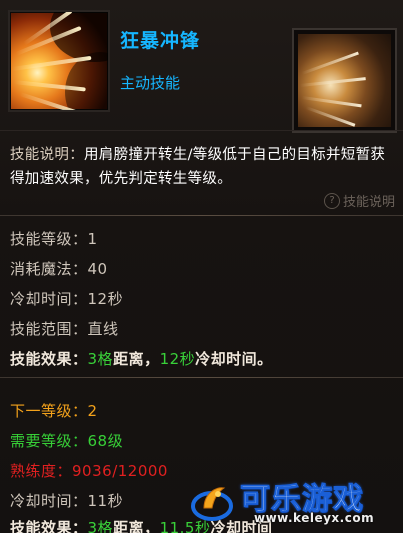  I want to click on question-icon: ?, so click(331, 200).